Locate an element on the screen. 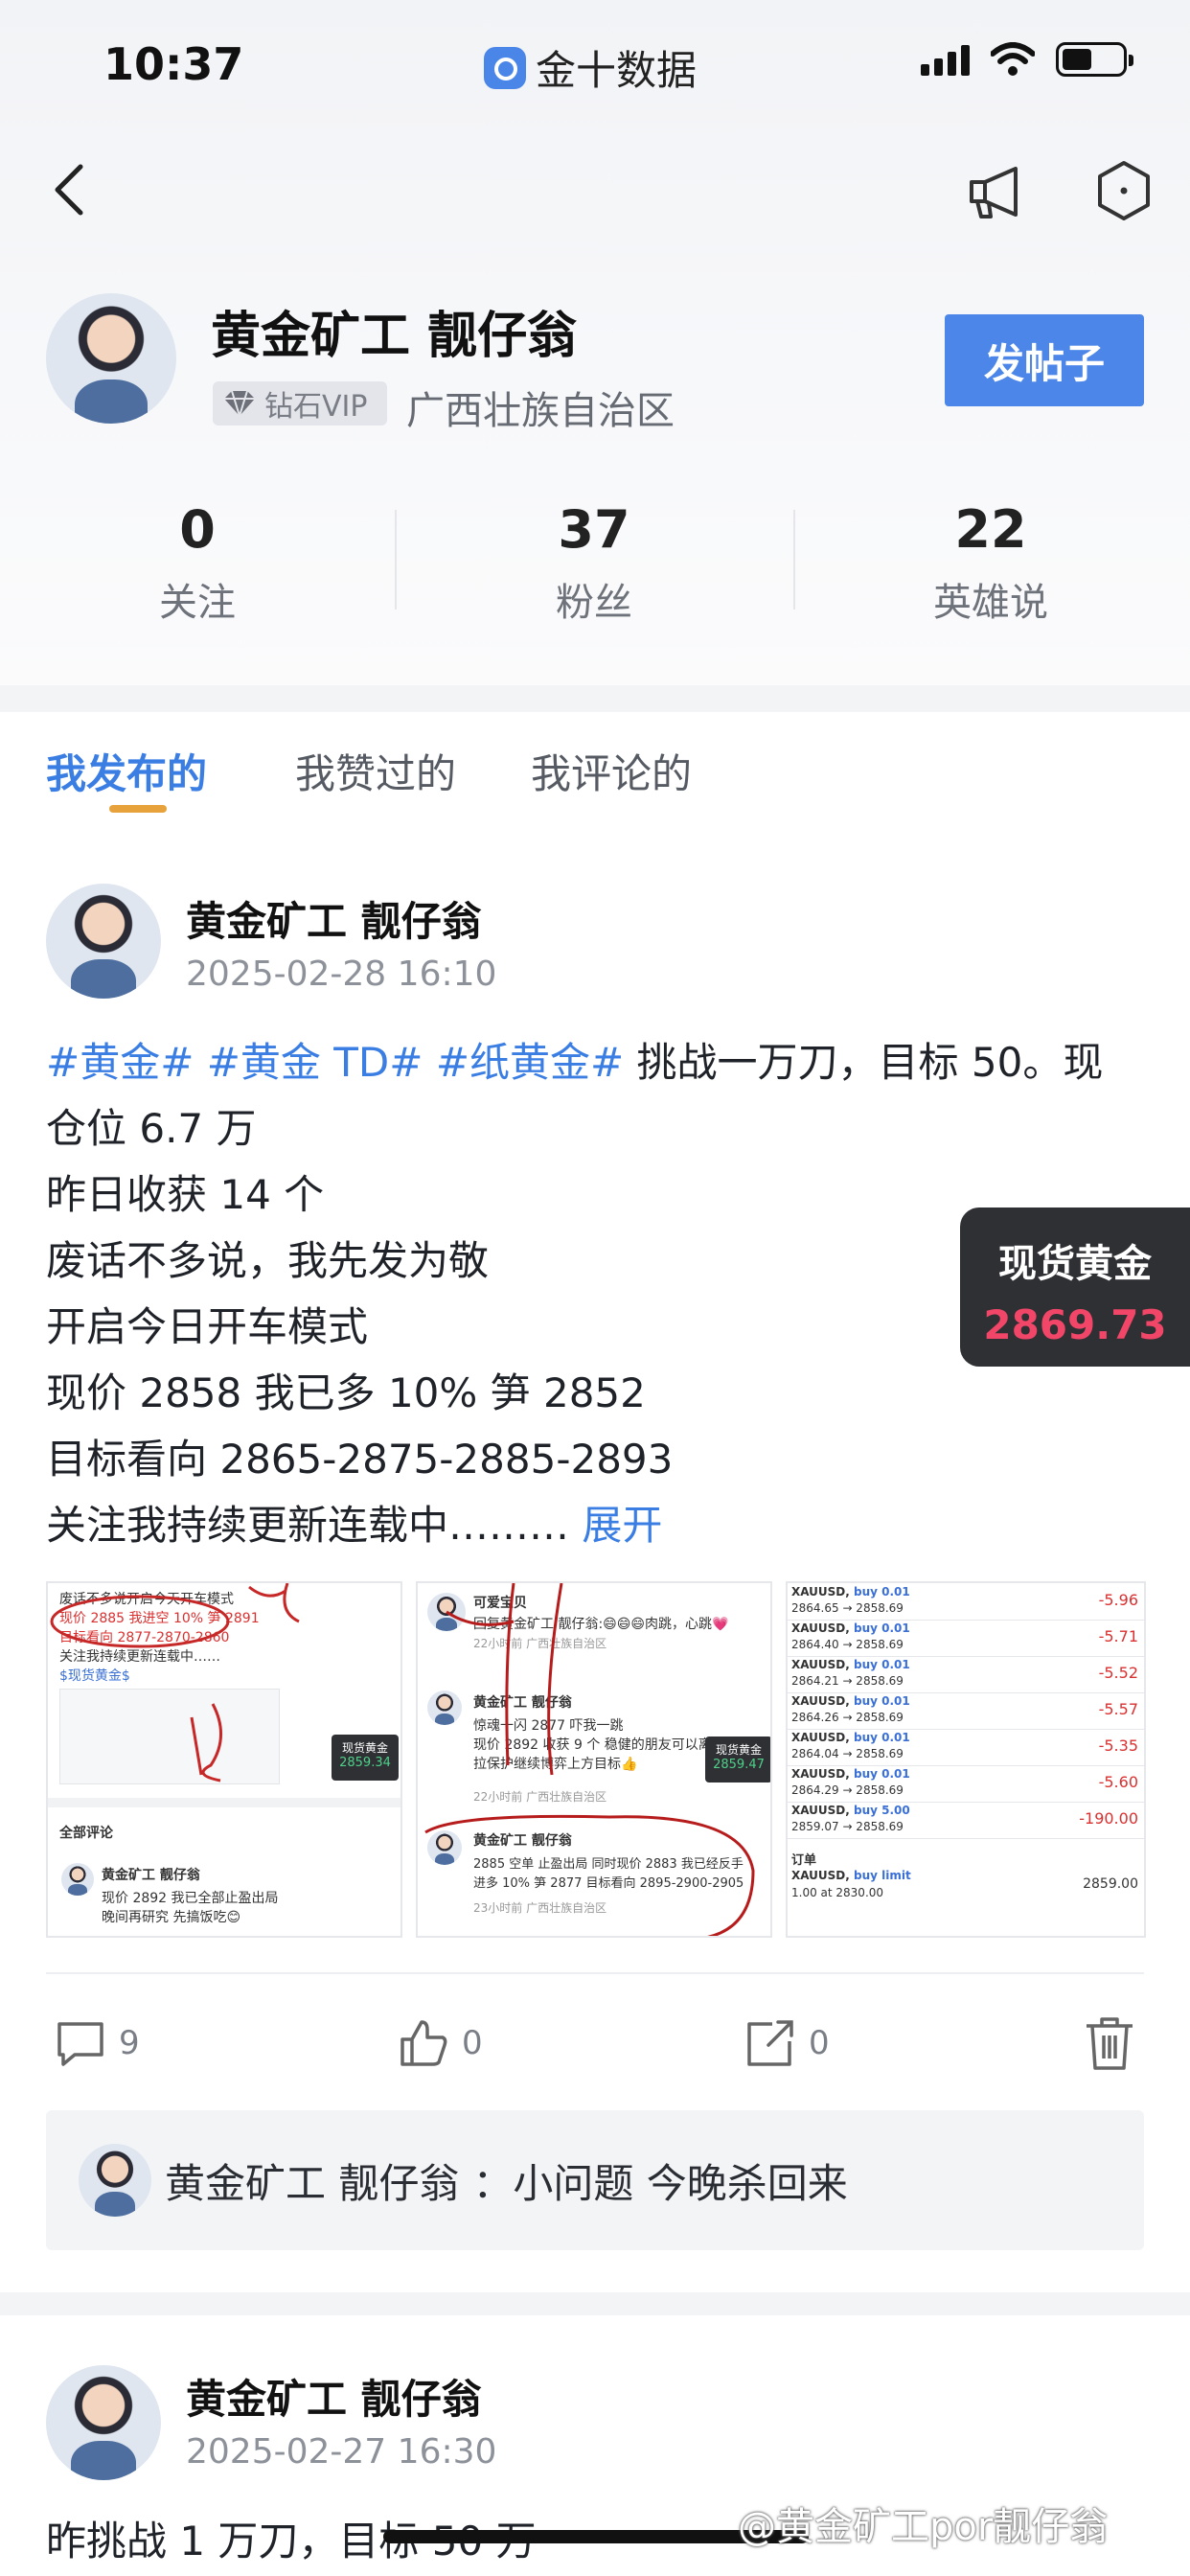  diamond-icon is located at coordinates (240, 404).